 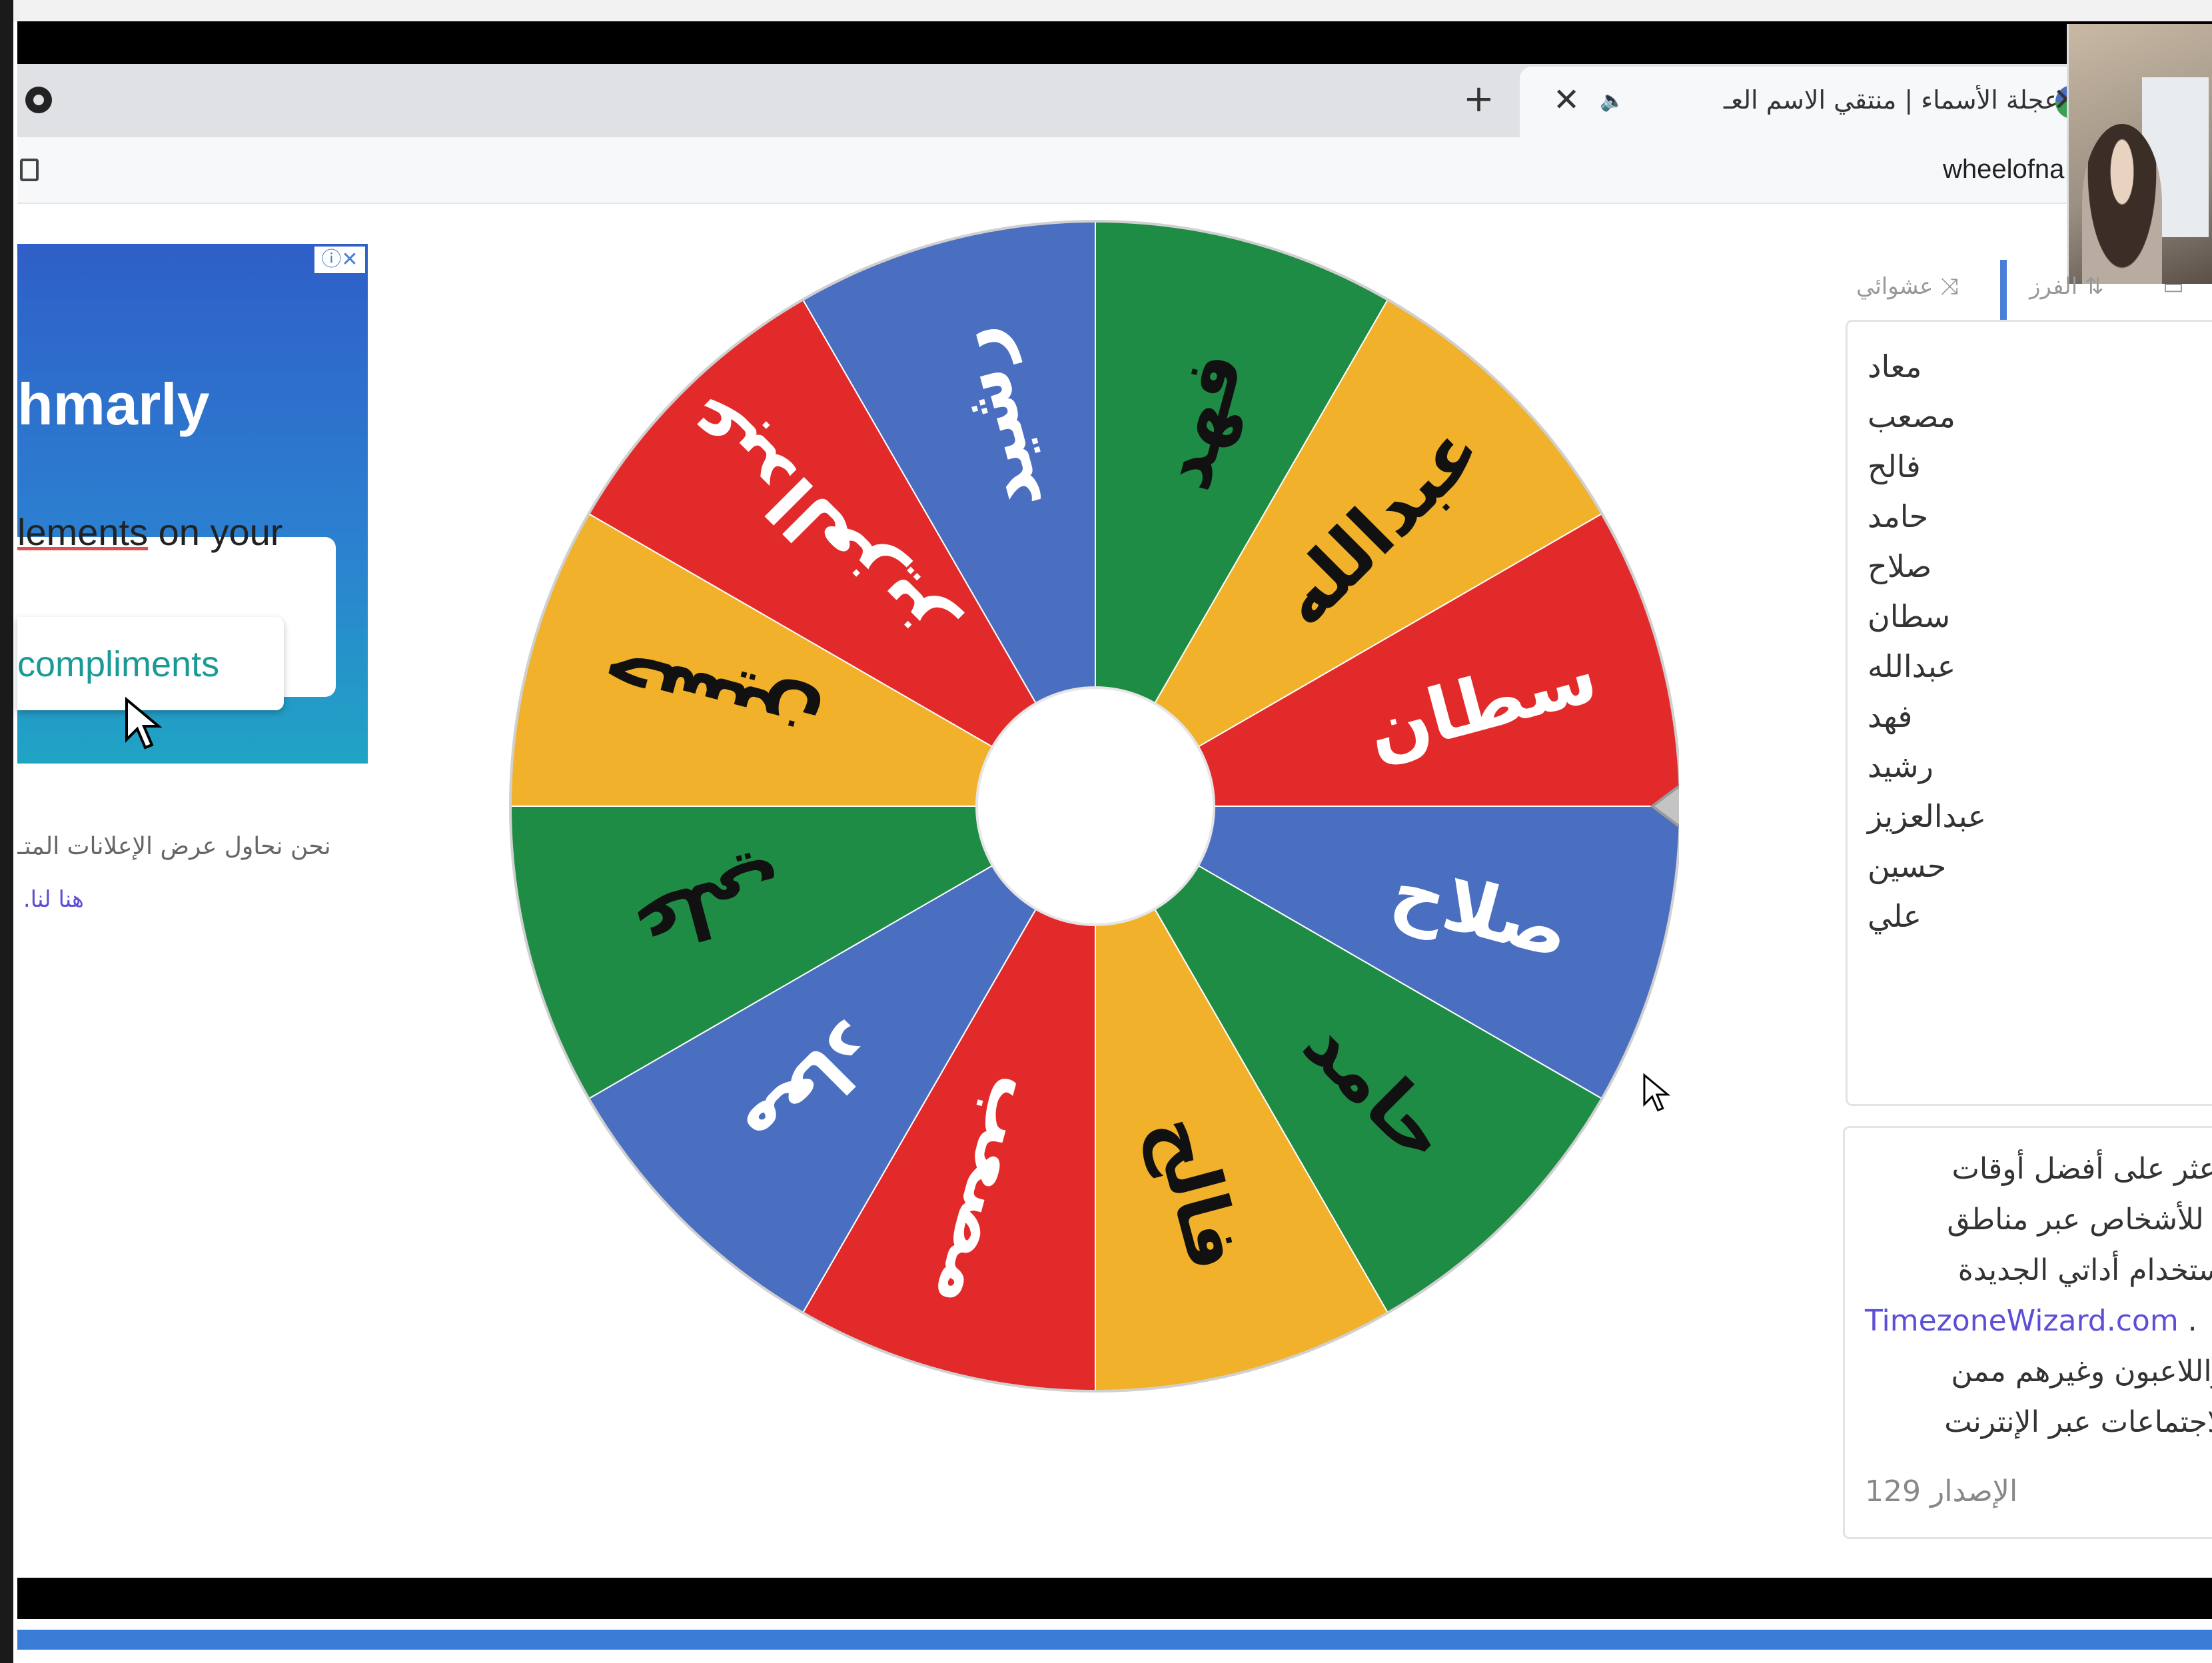 I want to click on image-icon: ▭, so click(x=2173, y=286).